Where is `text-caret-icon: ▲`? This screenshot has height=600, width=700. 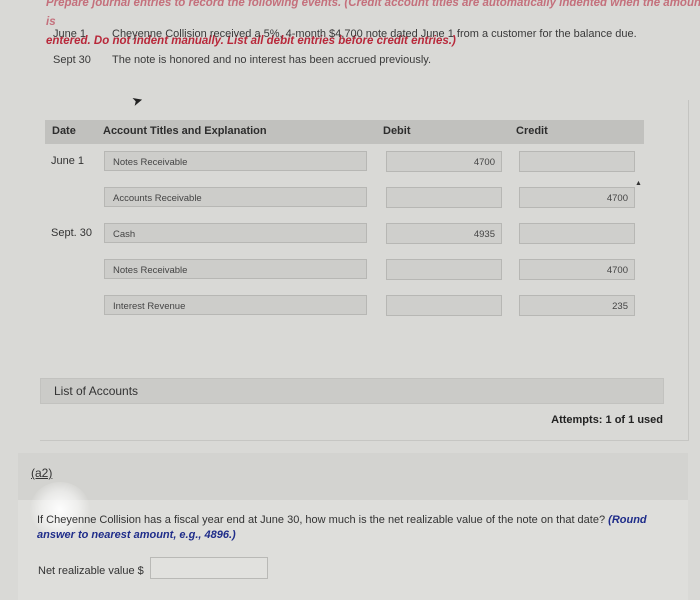
text-caret-icon: ▲ is located at coordinates (638, 183).